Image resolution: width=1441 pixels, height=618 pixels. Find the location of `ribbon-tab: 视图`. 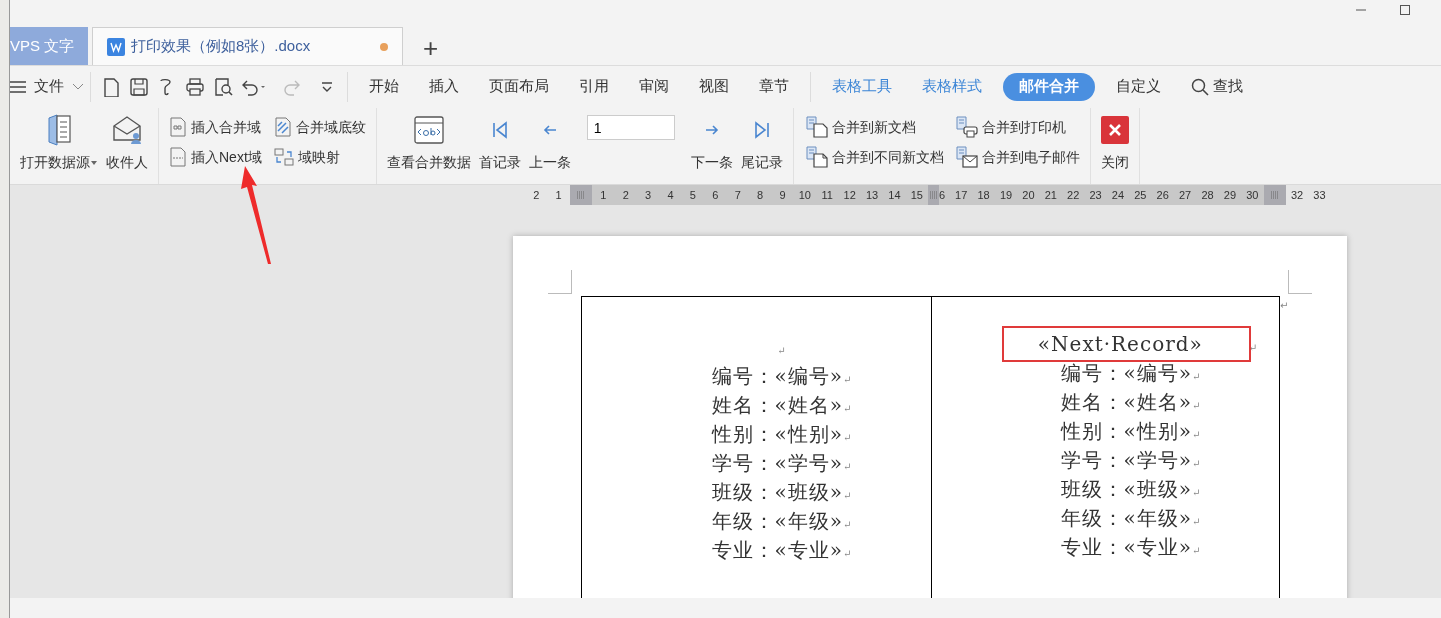

ribbon-tab: 视图 is located at coordinates (714, 87).